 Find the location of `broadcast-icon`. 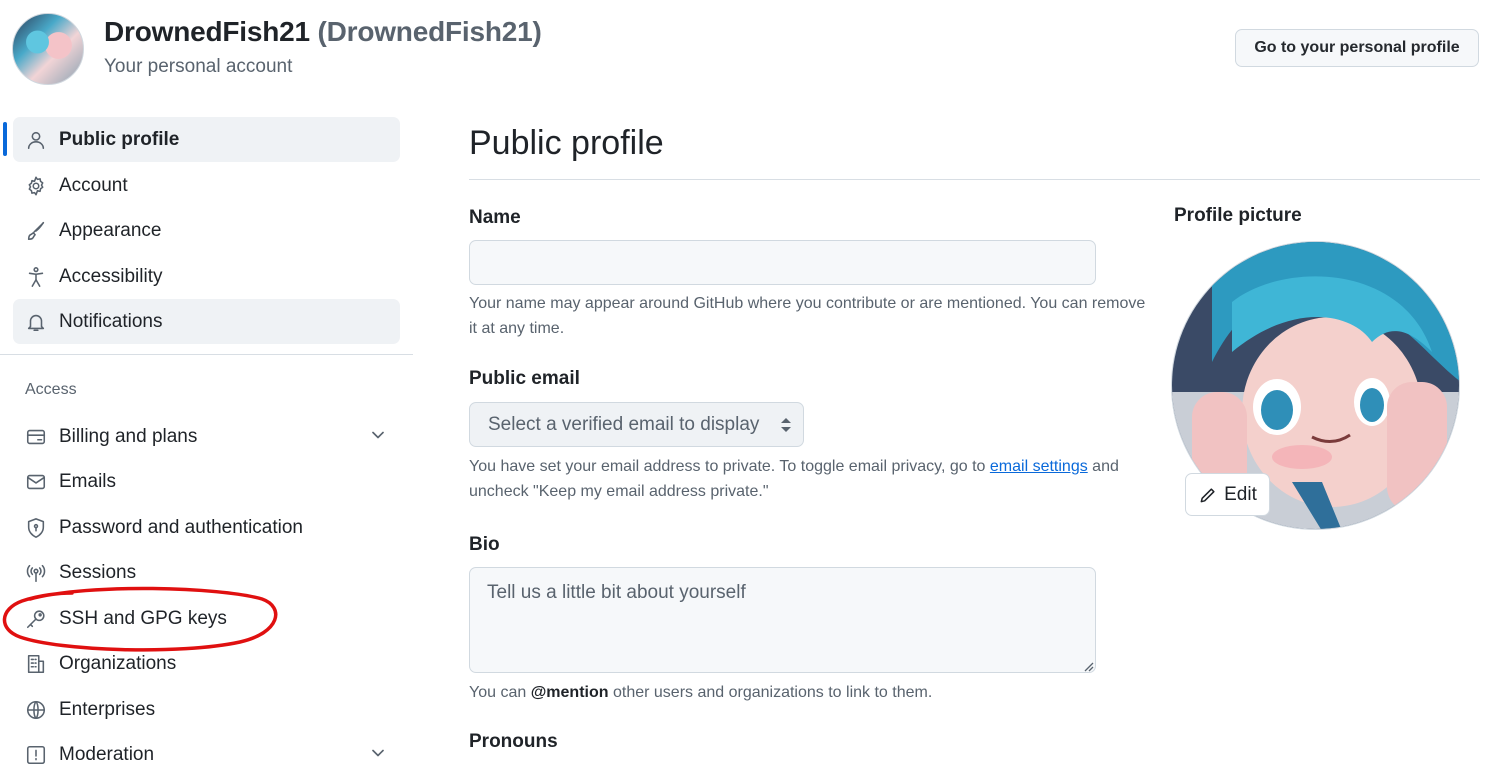

broadcast-icon is located at coordinates (36, 573).